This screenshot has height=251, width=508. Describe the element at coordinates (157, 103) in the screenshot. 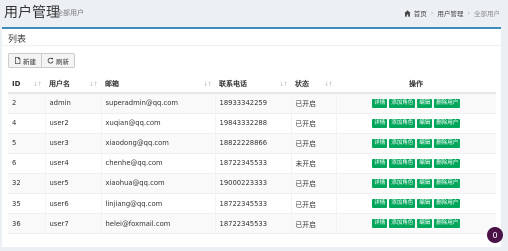

I see `cell-email: superadmin@qq.com` at that location.